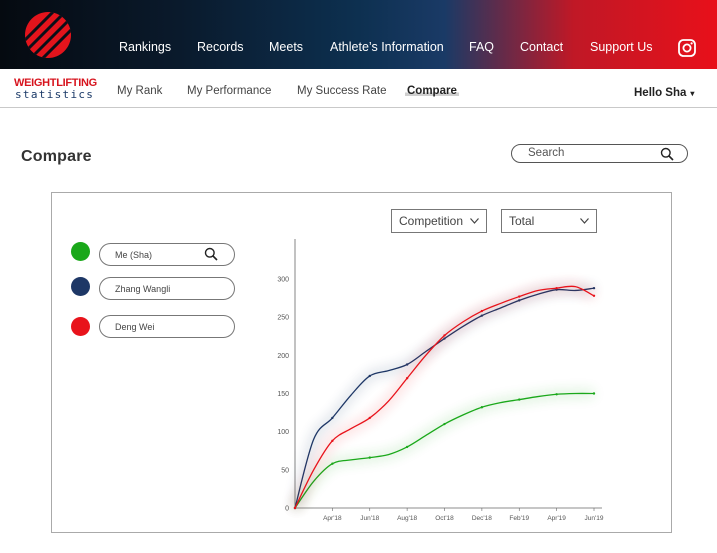 This screenshot has width=717, height=553. I want to click on competition-dropdown: Competition, so click(439, 221).